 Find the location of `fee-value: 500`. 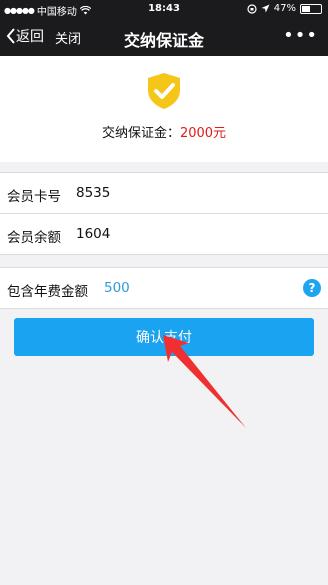

fee-value: 500 is located at coordinates (117, 288).